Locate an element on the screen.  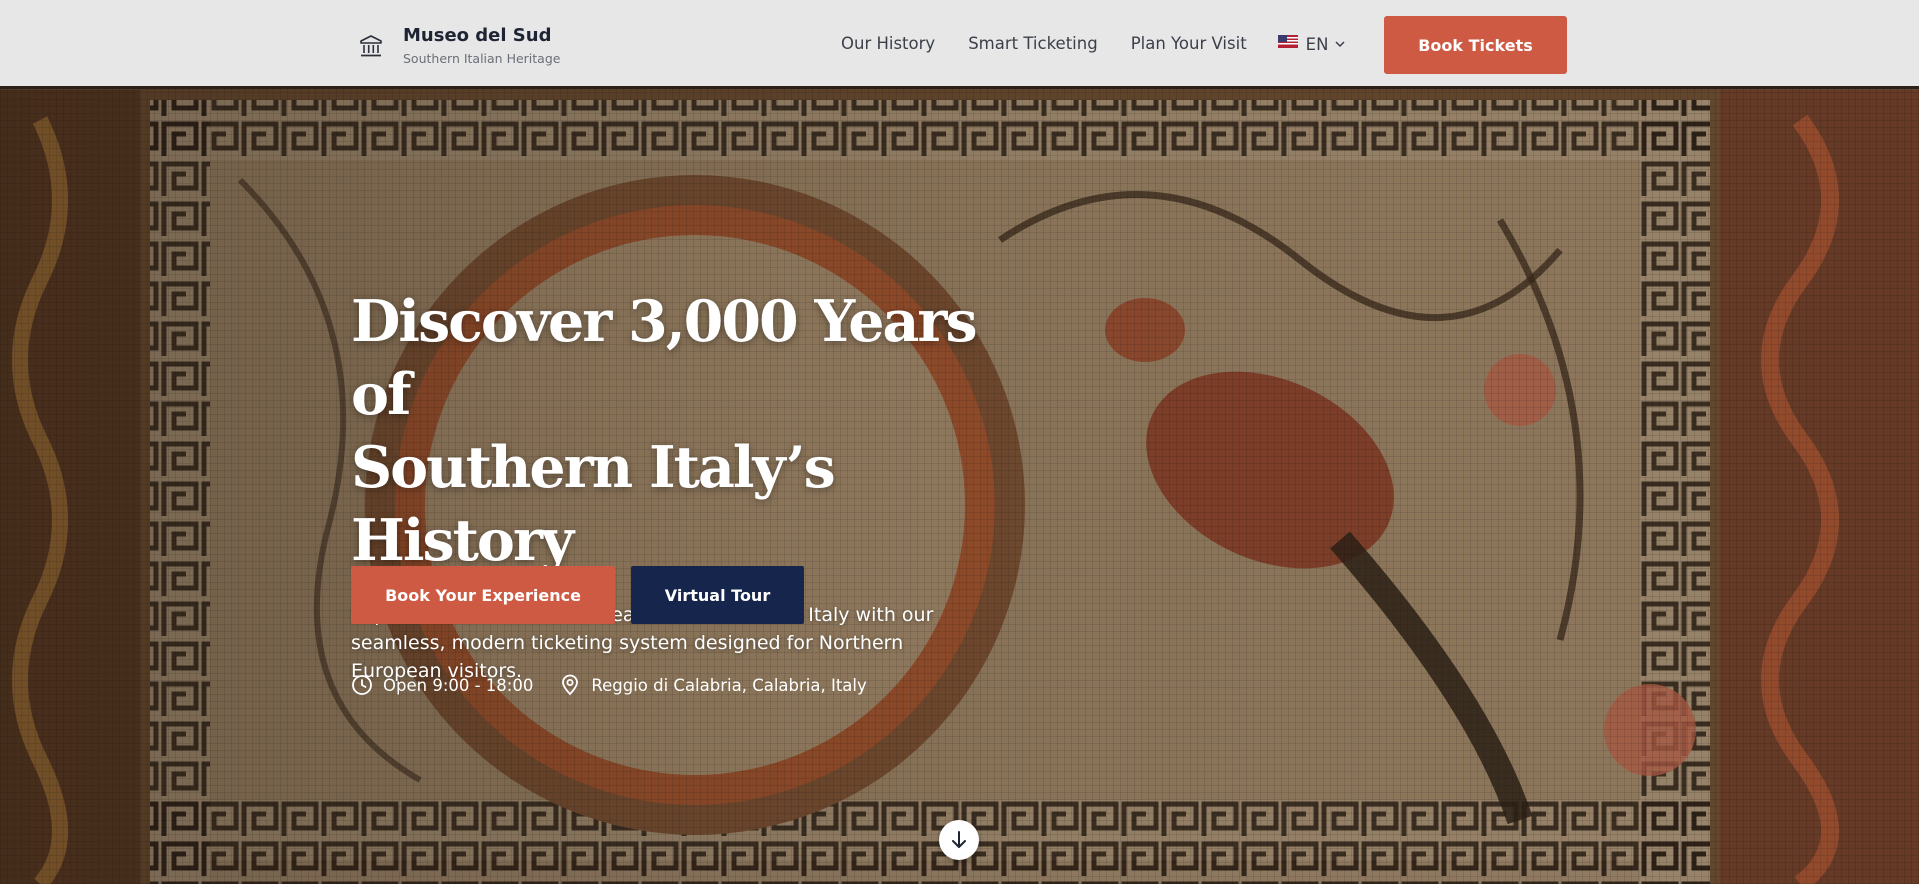
clock-icon is located at coordinates (362, 685).